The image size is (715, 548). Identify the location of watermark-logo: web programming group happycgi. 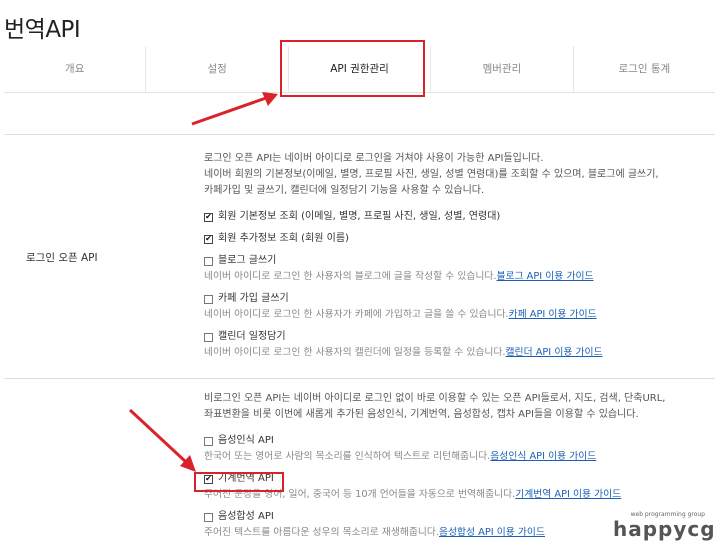
(664, 528).